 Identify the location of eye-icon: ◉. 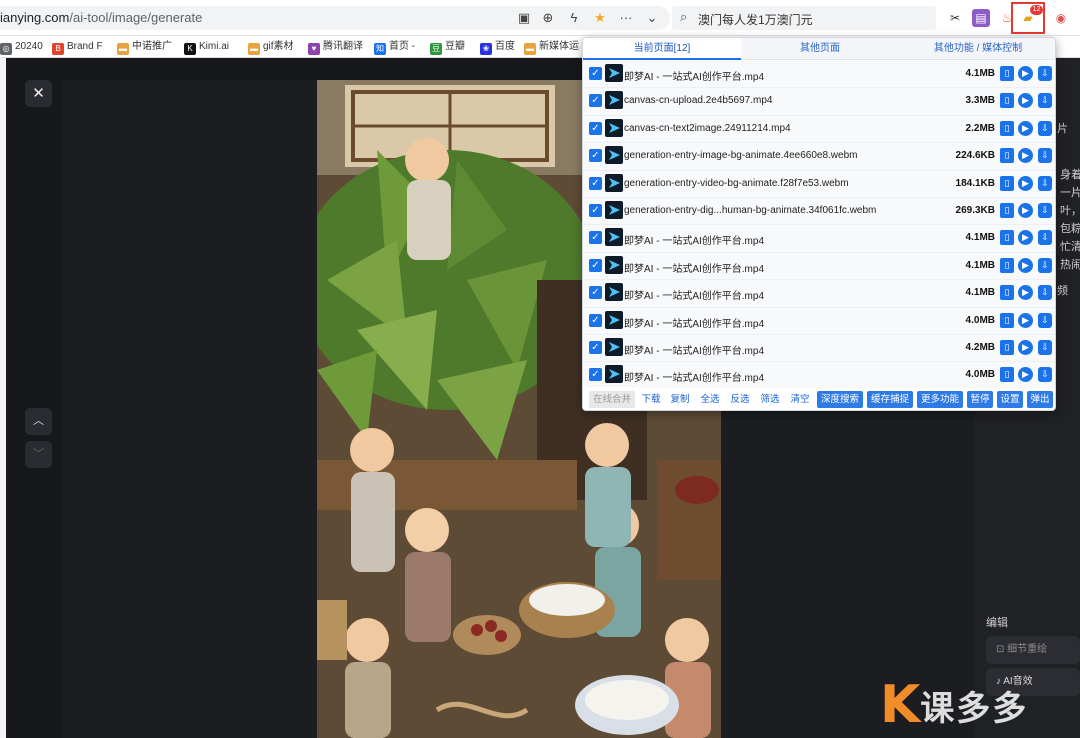
(1061, 18).